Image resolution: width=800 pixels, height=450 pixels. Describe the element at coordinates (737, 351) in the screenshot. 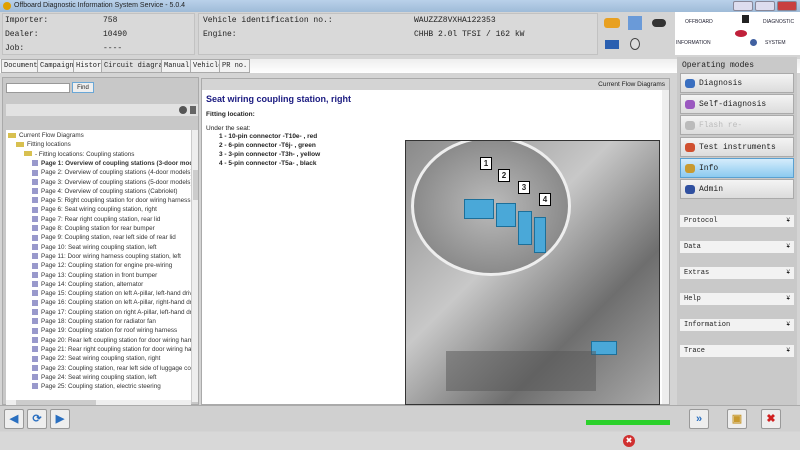

I see `accordion-trace: Trace ¥` at that location.